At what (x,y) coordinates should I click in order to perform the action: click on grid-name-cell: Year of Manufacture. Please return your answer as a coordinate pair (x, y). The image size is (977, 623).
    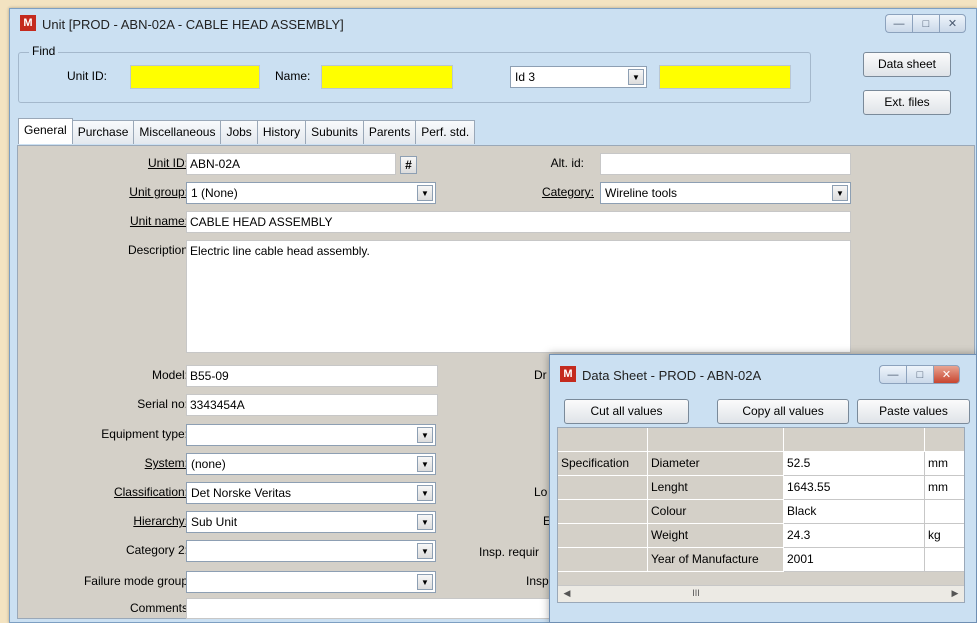
    Looking at the image, I should click on (716, 560).